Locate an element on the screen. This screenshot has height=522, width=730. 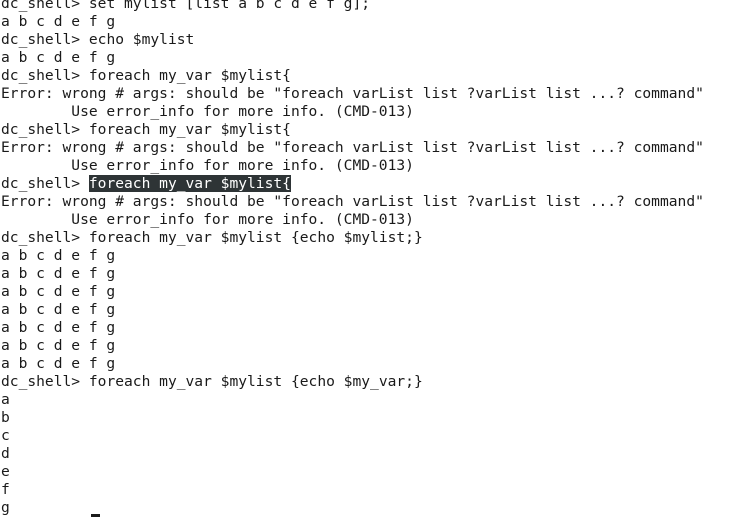
command-text: echo $mylist is located at coordinates (141, 39).